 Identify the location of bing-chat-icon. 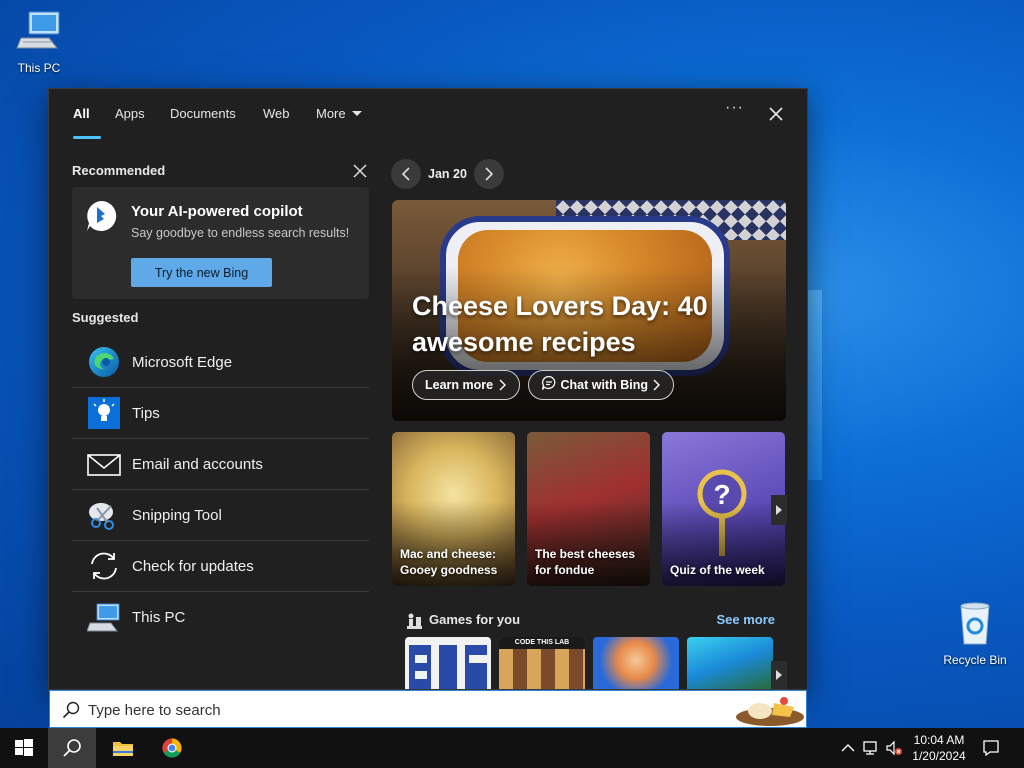
(102, 215).